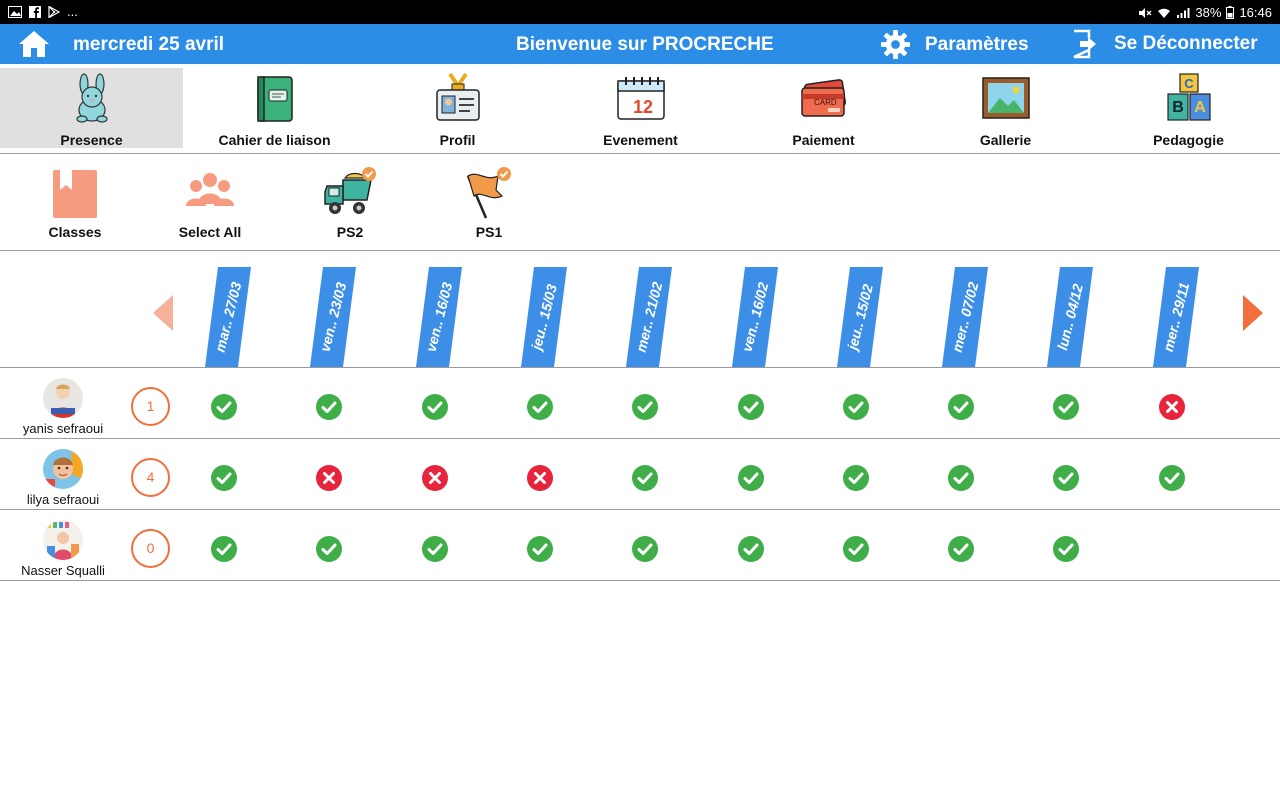  I want to click on nav-evenement: 12 Evenement, so click(640, 108).